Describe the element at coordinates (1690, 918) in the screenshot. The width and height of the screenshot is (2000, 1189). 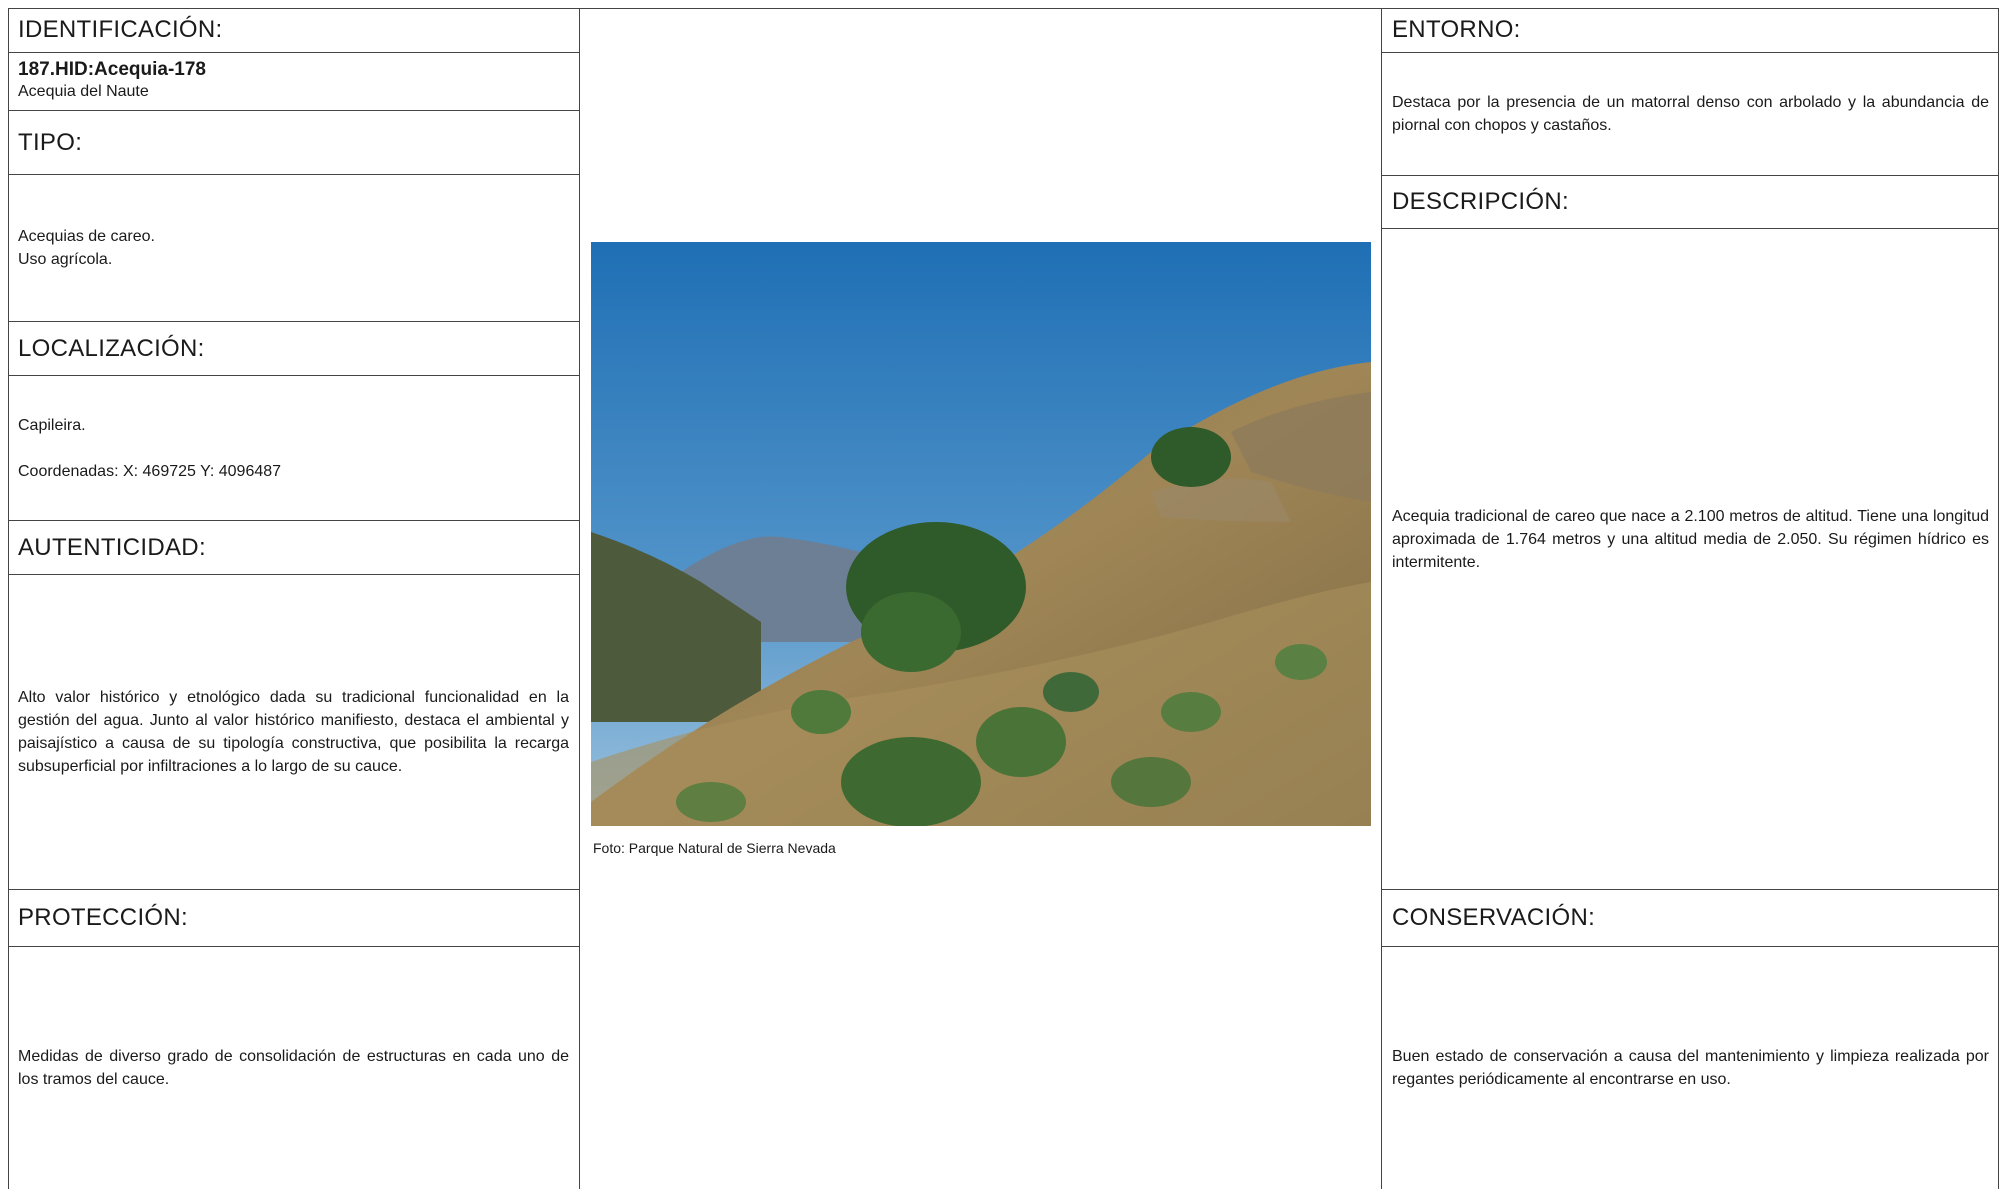
I see `conservacion-header: CONSERVACIÓN:` at that location.